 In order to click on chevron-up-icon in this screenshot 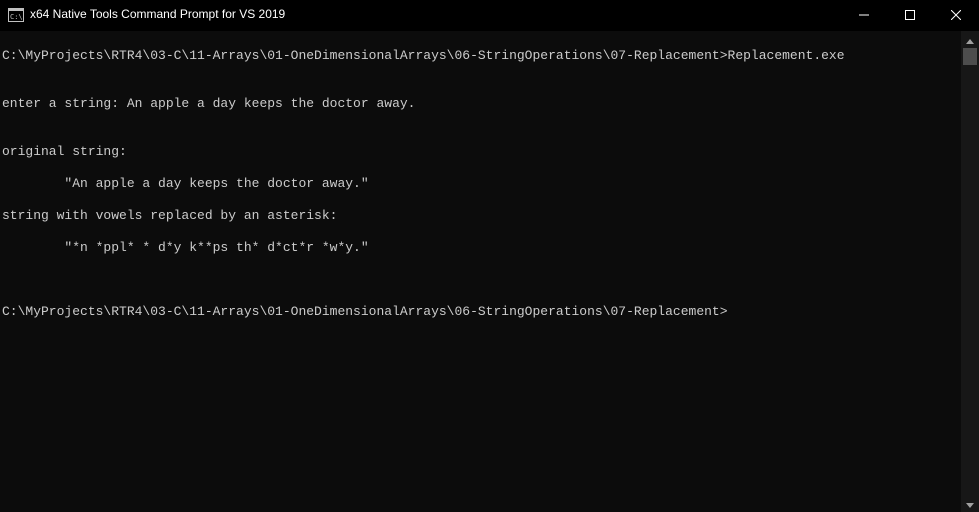, I will do `click(970, 40)`.